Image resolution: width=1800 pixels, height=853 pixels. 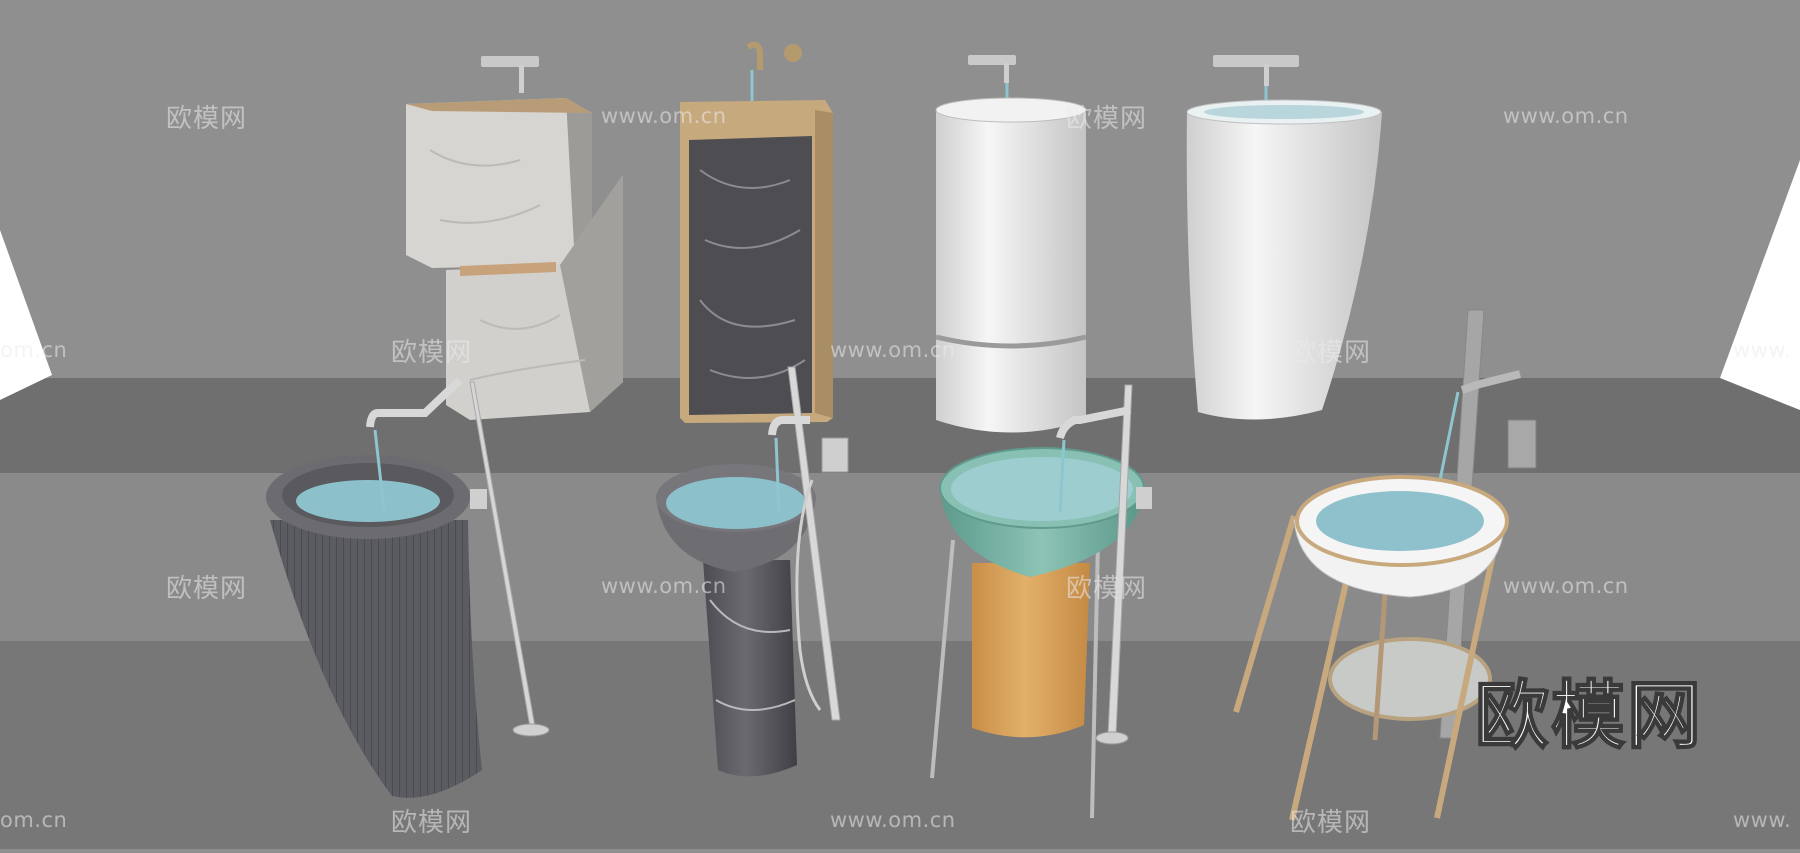 What do you see at coordinates (793, 53) in the screenshot?
I see `wall-tap-knob` at bounding box center [793, 53].